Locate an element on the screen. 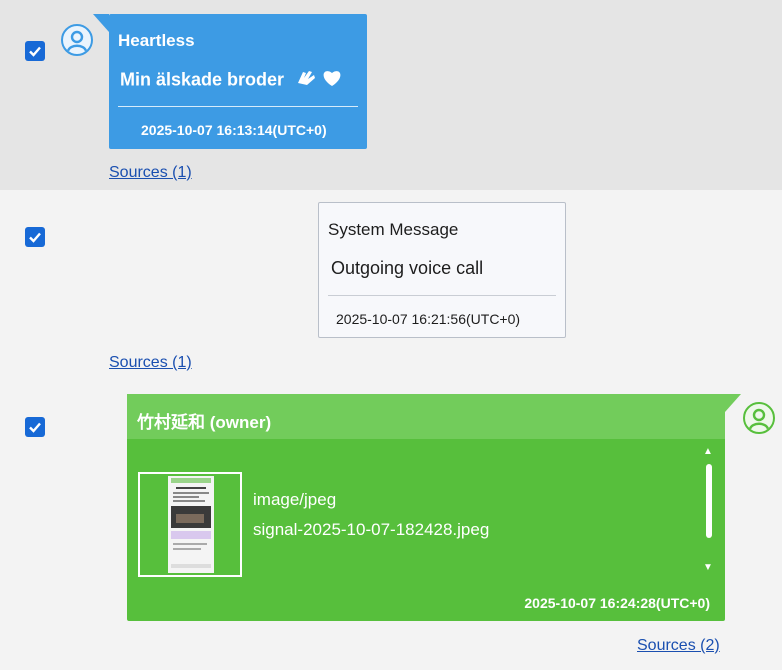 The height and width of the screenshot is (670, 782). scroll-down-icon: ▼ is located at coordinates (708, 567).